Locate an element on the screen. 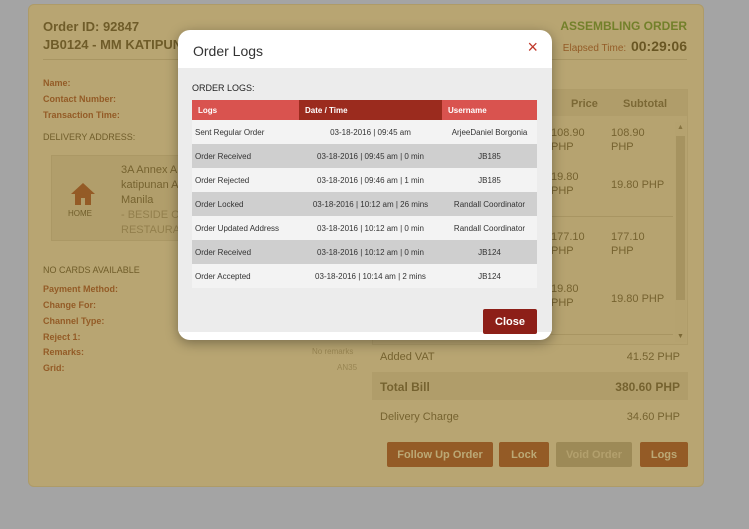  logs-column-header: Logs is located at coordinates (245, 110).